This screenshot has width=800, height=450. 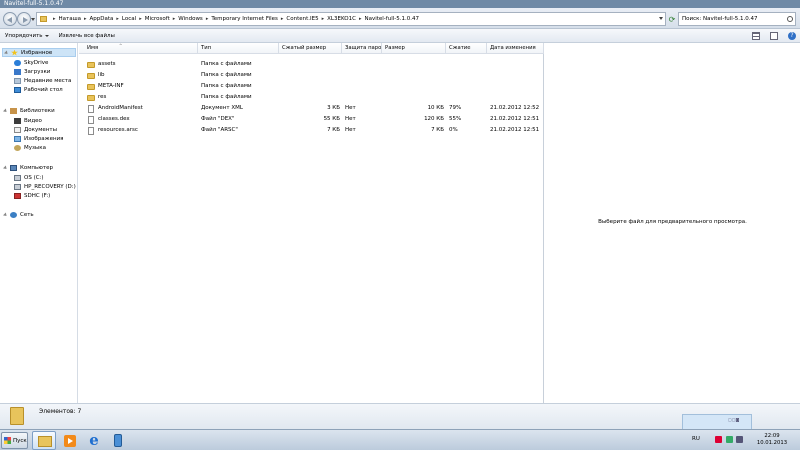 What do you see at coordinates (248, 19) in the screenshot?
I see `breadcrumb-item: Temporary Internet Files ▸` at bounding box center [248, 19].